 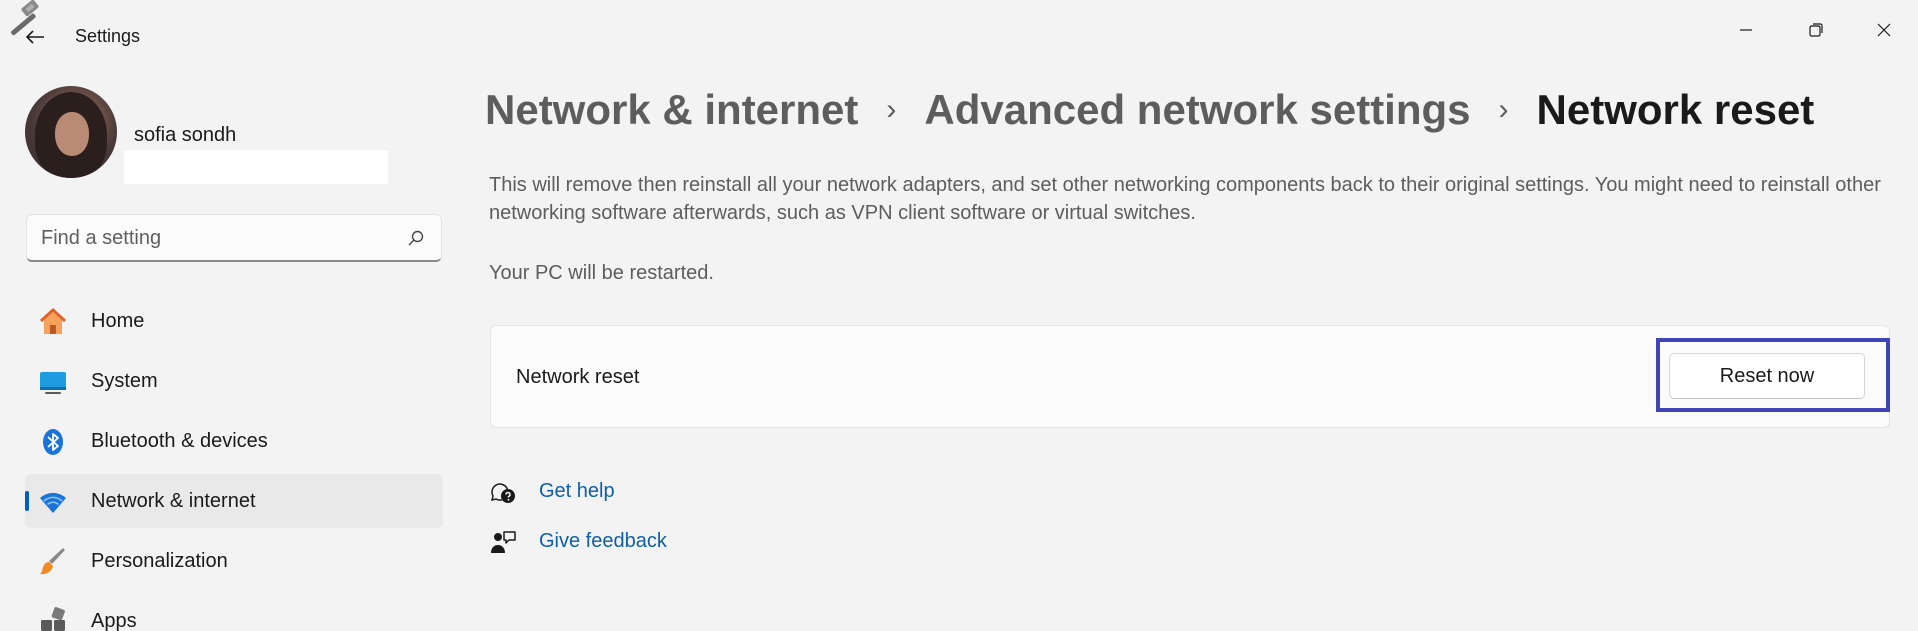 I want to click on breadcrumb-network-internet: Network & internet, so click(x=671, y=110).